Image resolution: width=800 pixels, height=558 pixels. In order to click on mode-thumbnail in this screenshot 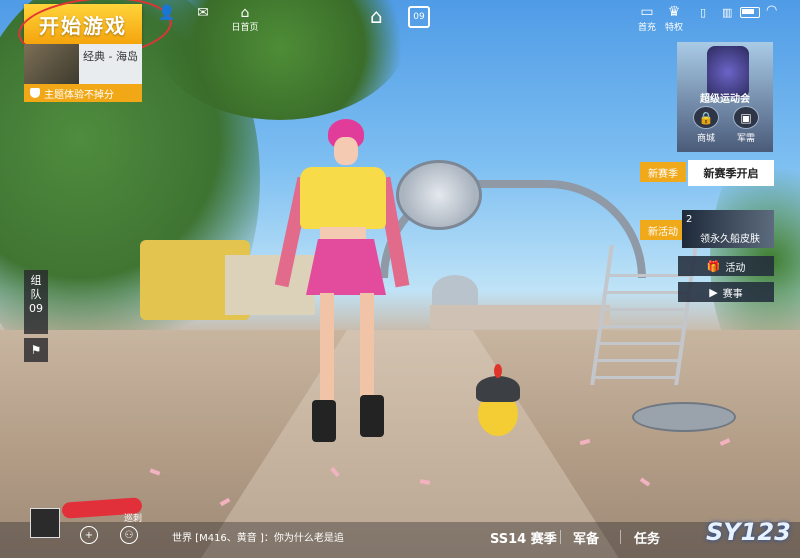, I will do `click(51, 64)`.